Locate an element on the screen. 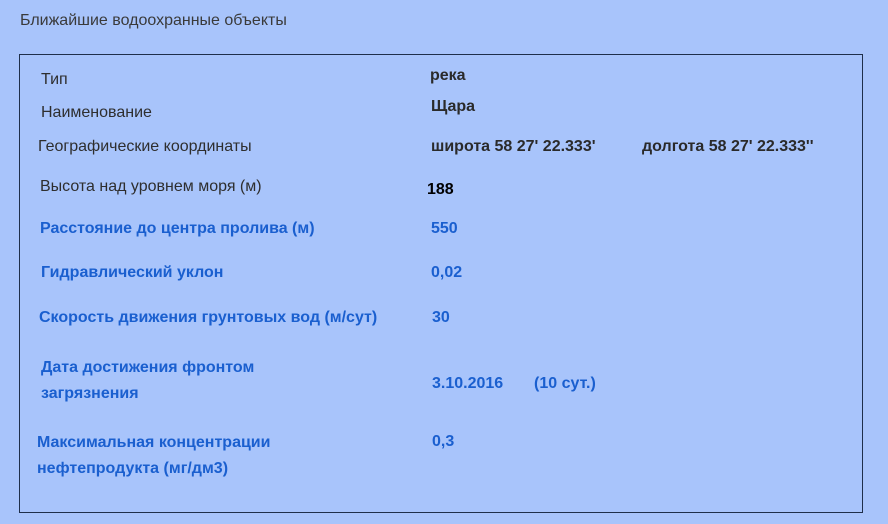  front-date-label-line1: Дата достижения фронтом is located at coordinates (148, 367).